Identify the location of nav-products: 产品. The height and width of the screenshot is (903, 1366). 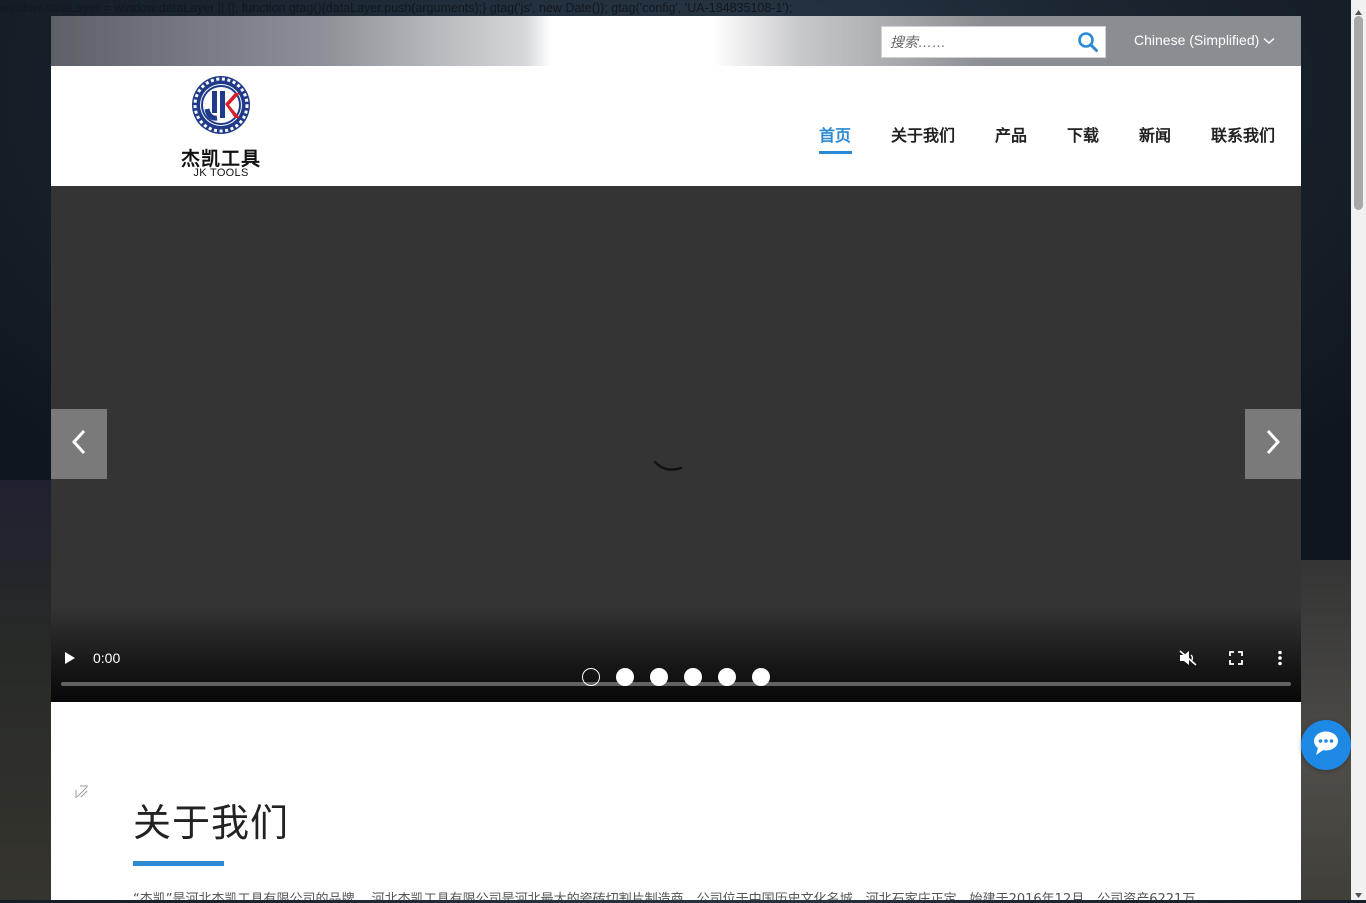
(1011, 134).